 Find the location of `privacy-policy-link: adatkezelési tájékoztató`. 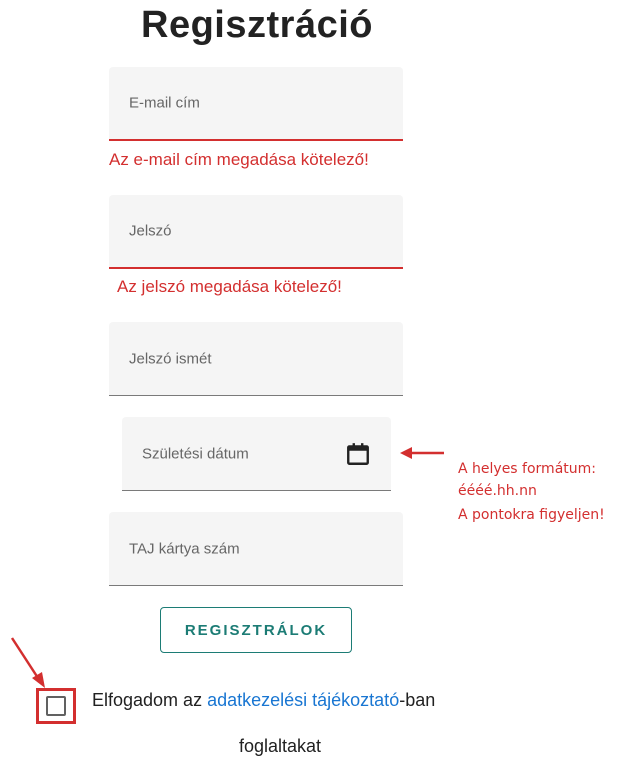

privacy-policy-link: adatkezelési tájékoztató is located at coordinates (303, 700).